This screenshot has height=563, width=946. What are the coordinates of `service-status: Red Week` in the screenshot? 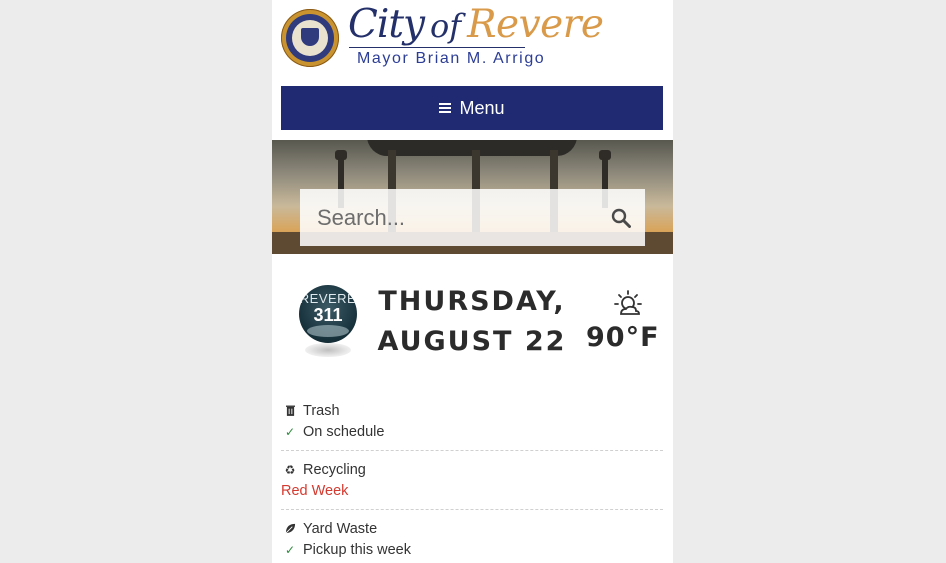 It's located at (315, 490).